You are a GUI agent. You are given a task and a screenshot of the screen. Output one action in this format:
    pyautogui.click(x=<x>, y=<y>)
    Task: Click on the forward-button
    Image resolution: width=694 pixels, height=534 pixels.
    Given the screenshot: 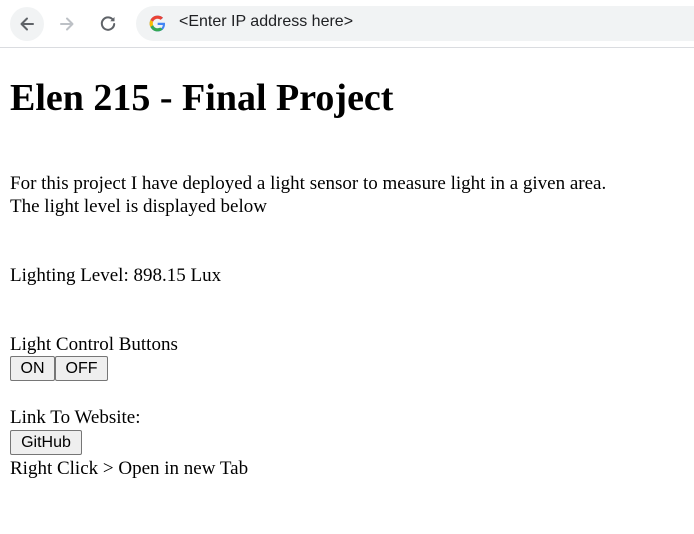 What is the action you would take?
    pyautogui.click(x=67, y=24)
    